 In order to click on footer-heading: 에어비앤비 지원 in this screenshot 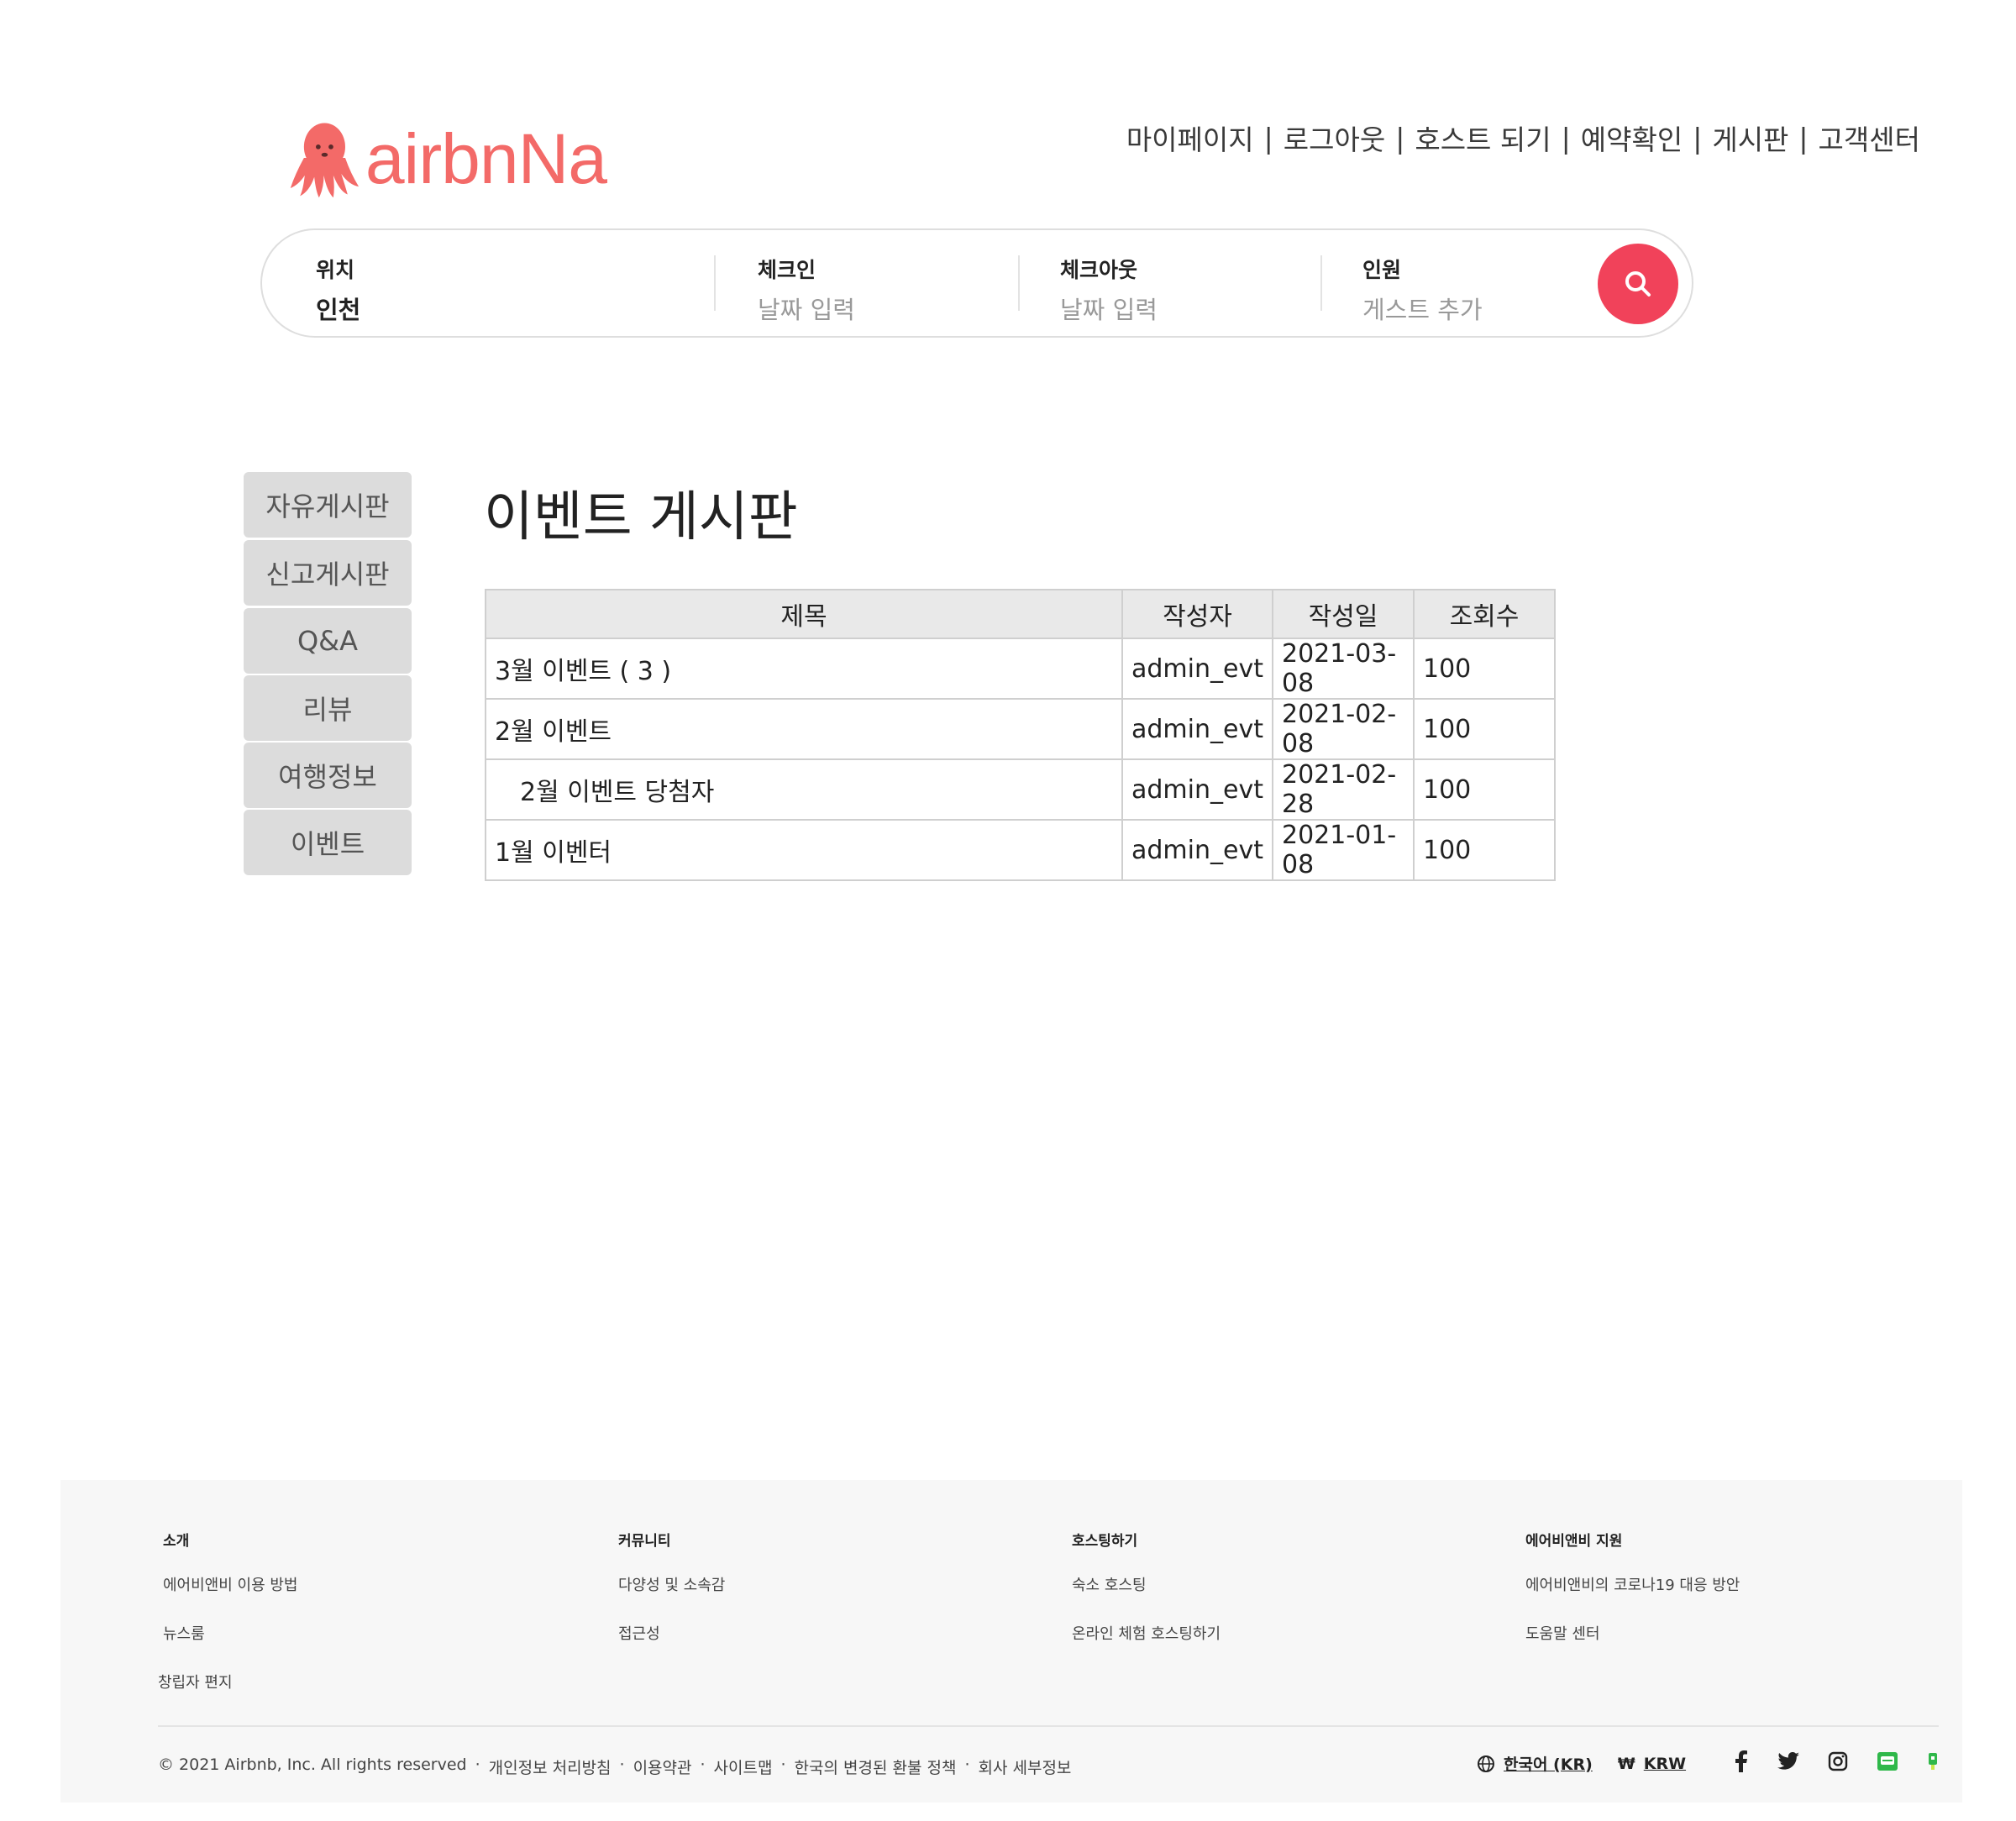, I will do `click(1574, 1541)`.